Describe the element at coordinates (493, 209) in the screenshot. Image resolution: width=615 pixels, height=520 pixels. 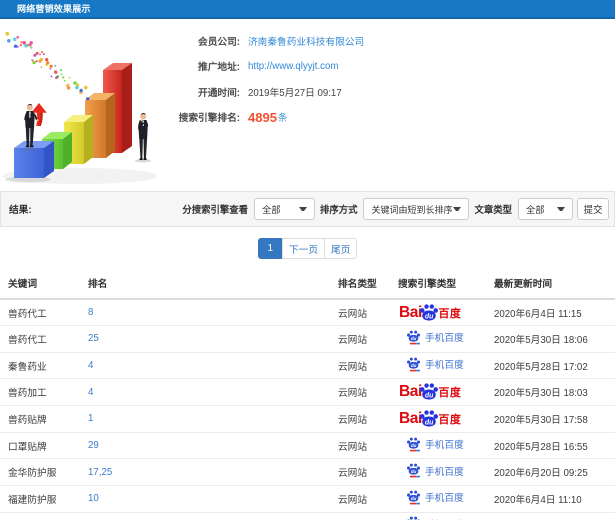
I see `article-type-label: 文章类型` at that location.